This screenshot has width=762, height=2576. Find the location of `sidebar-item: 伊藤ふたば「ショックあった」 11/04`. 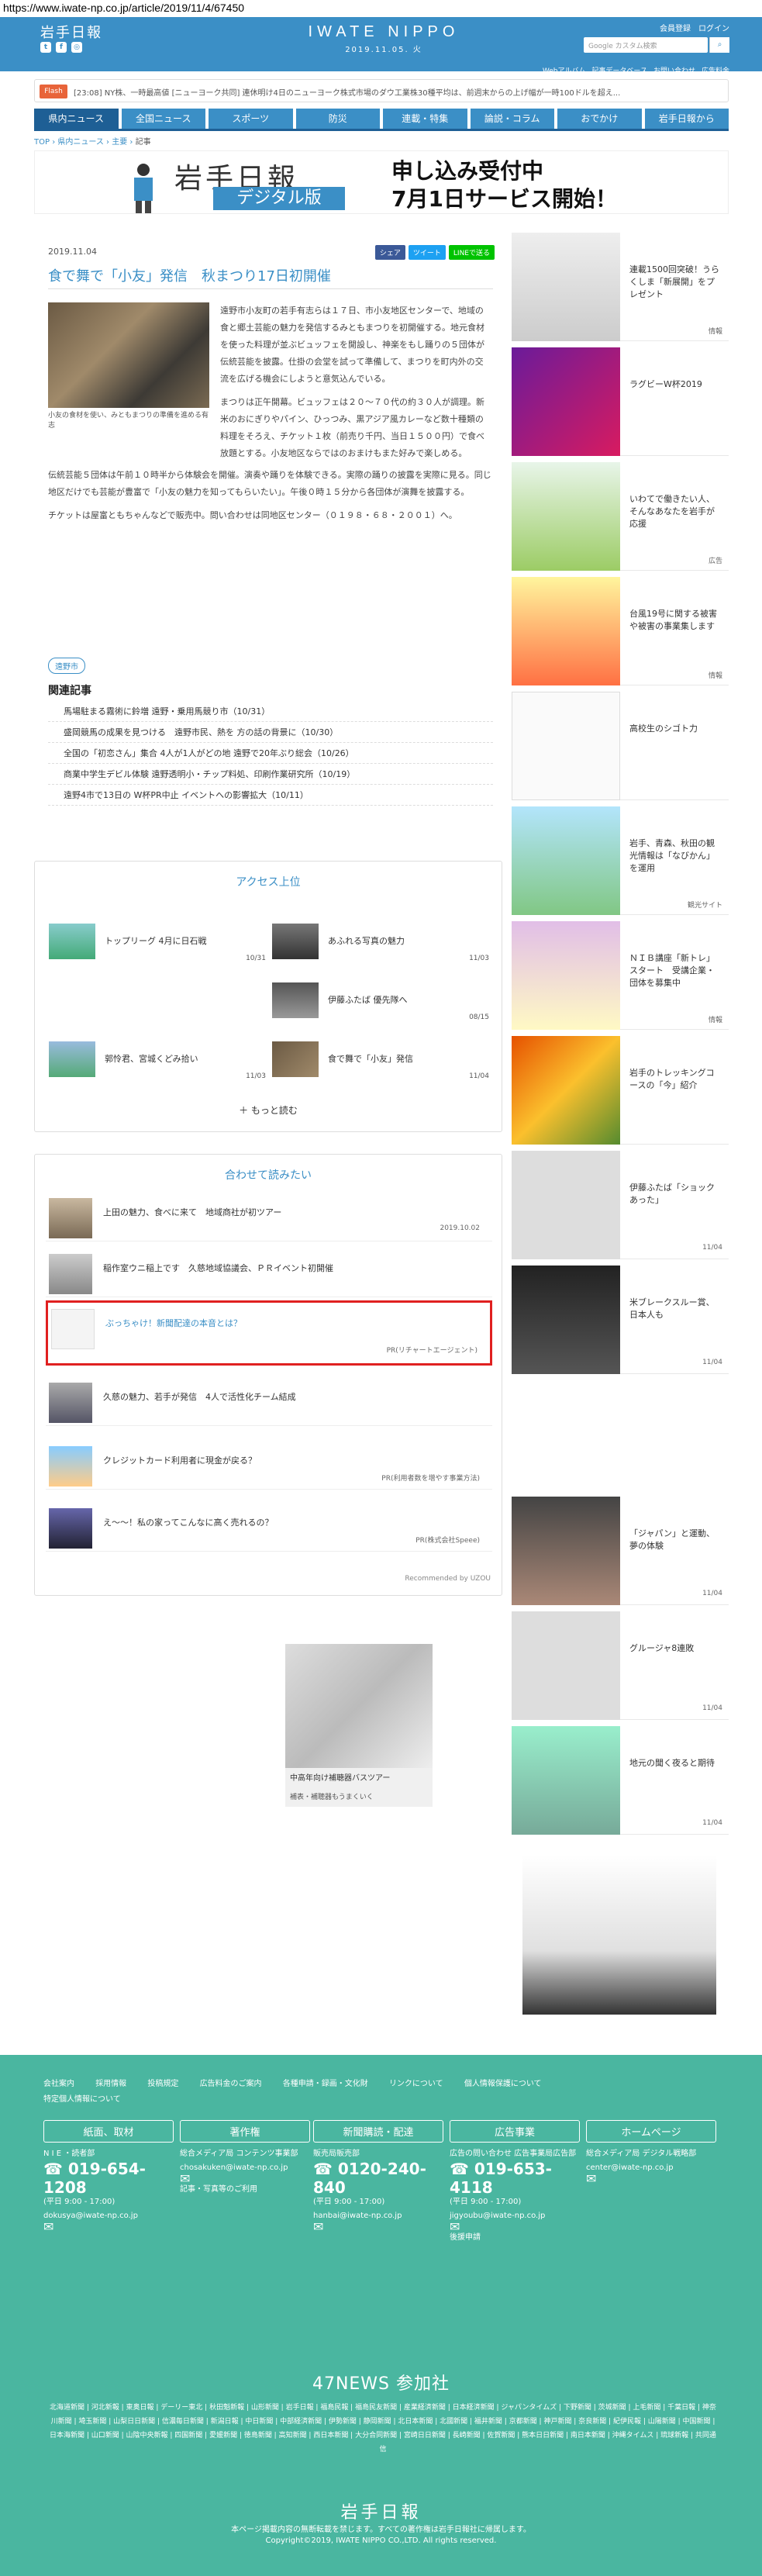

sidebar-item: 伊藤ふたば「ショックあった」 11/04 is located at coordinates (620, 1205).